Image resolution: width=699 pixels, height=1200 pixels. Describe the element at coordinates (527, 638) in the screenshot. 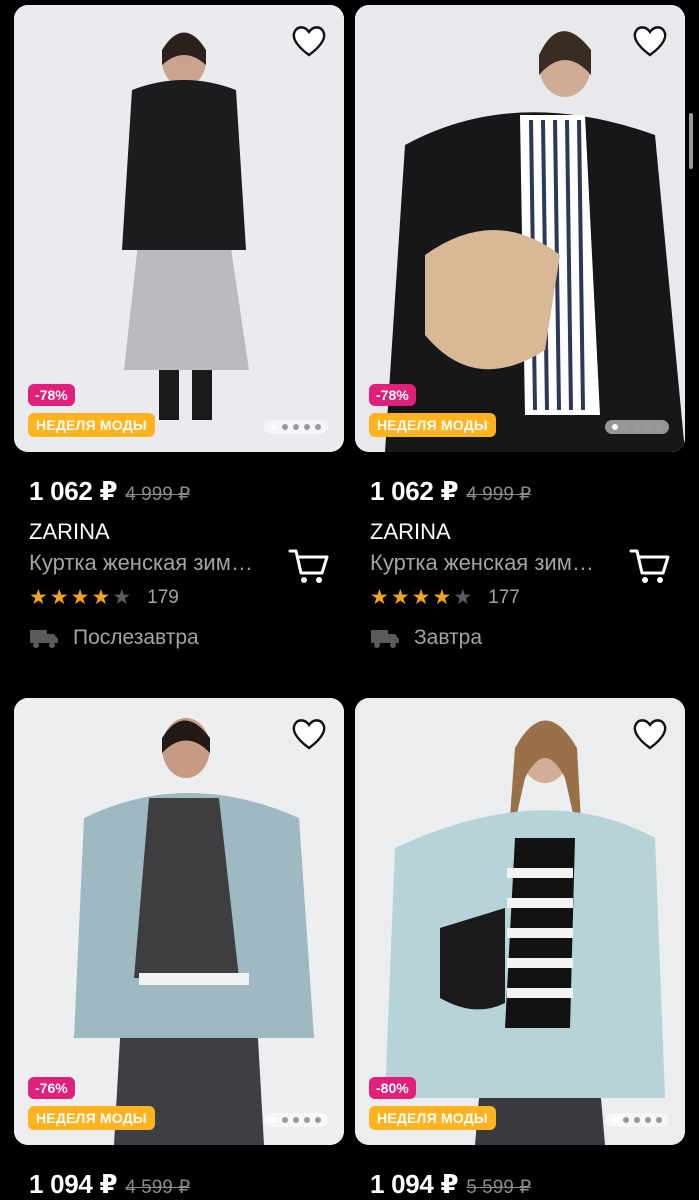

I see `delivery-info: Завтра` at that location.